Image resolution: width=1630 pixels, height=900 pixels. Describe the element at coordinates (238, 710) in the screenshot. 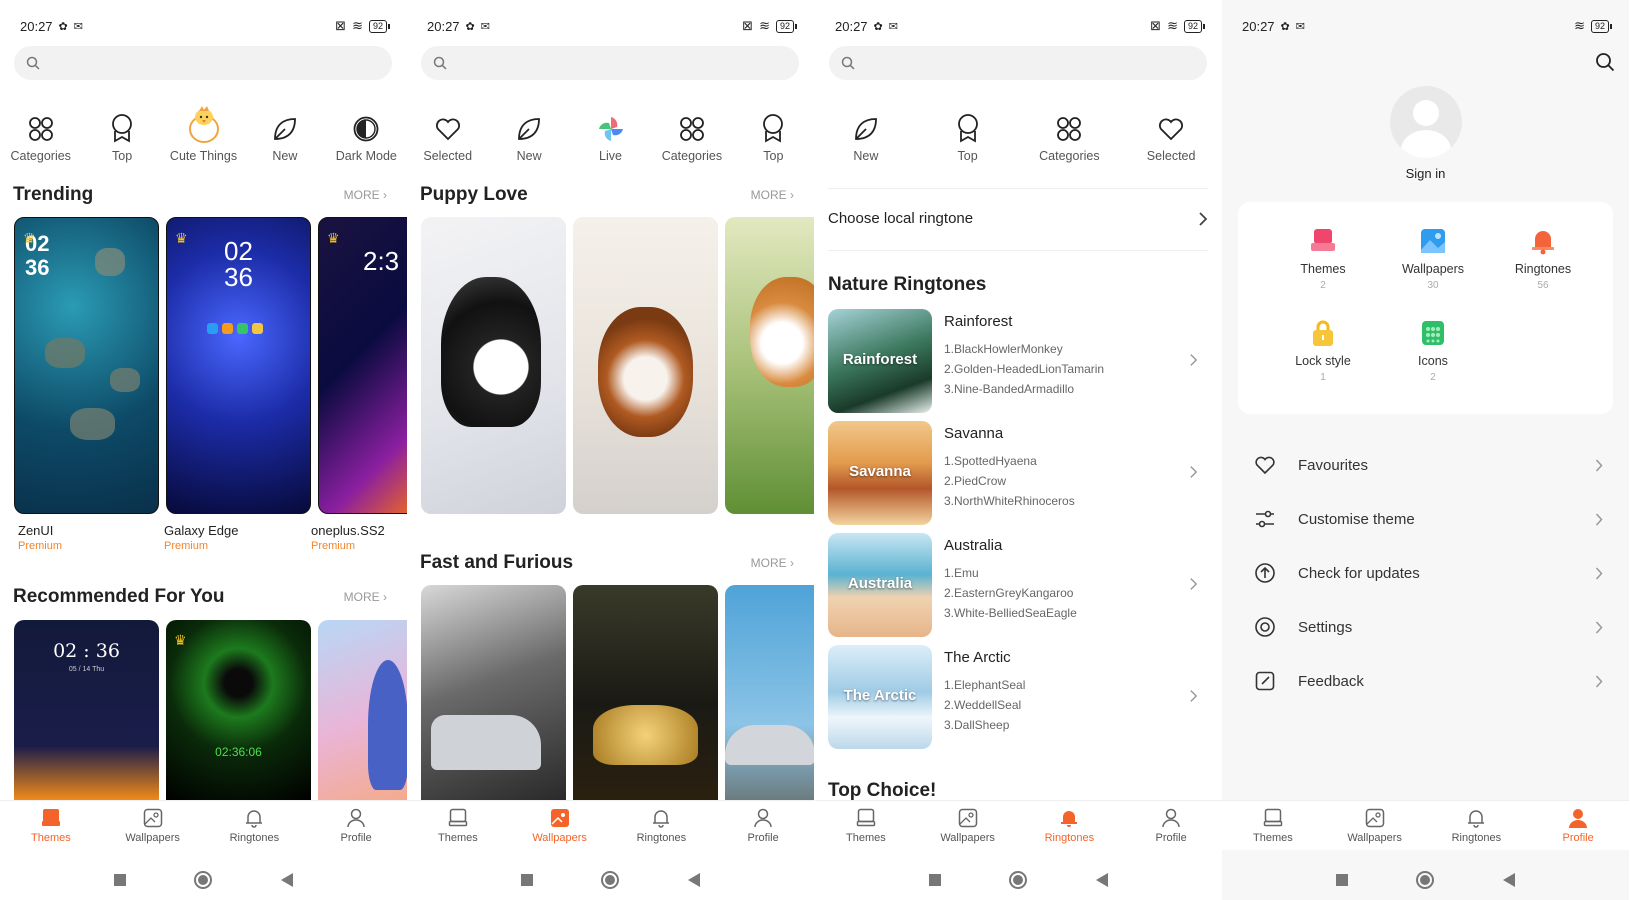

I see `theme-card-recommended-2: 02:36:06 ♛` at that location.